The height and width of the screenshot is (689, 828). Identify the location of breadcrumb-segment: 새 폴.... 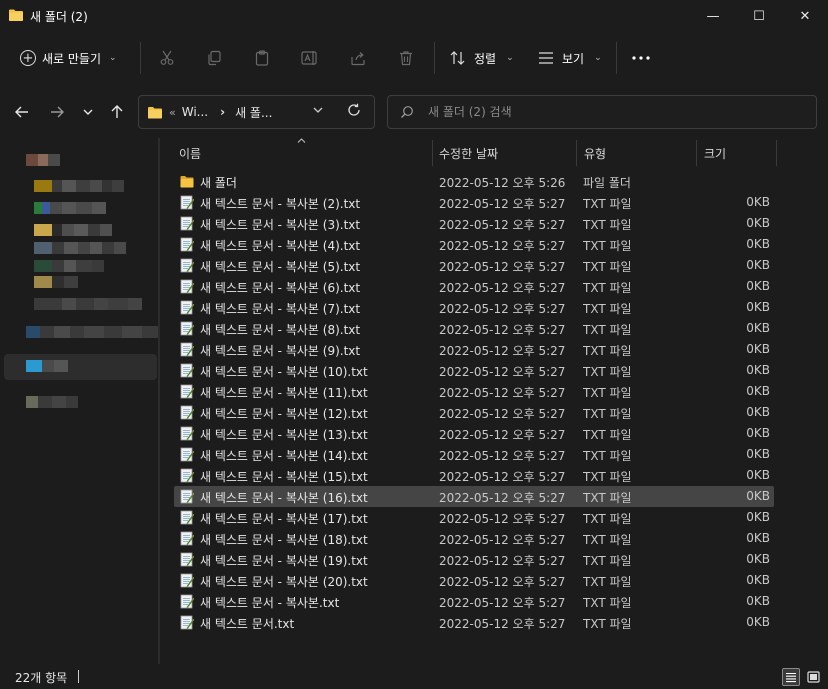
(253, 112).